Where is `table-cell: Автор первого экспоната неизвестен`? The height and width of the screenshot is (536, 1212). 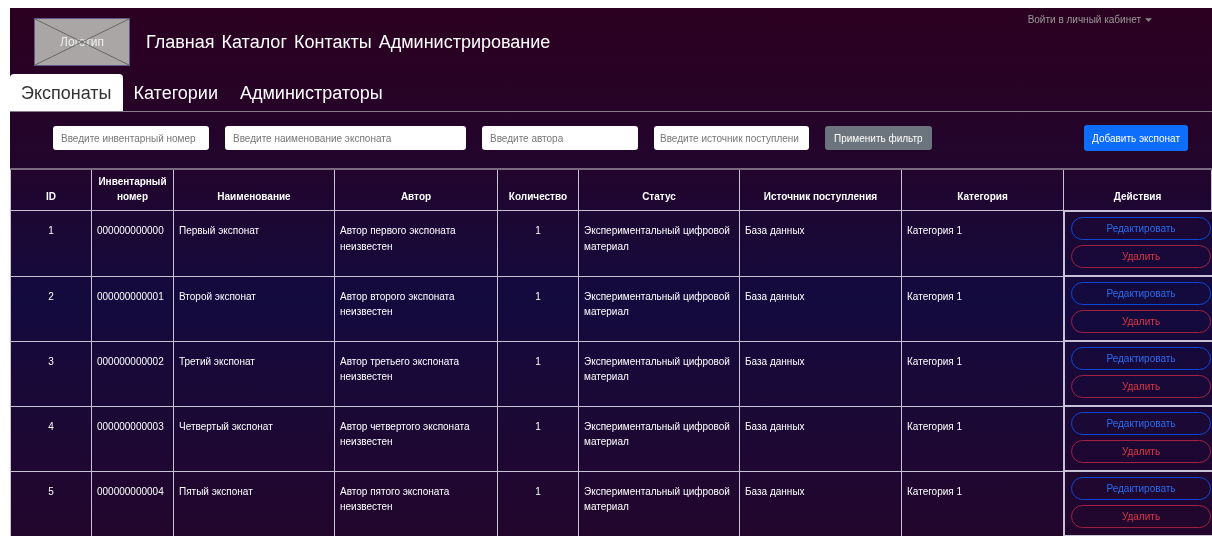
table-cell: Автор первого экспоната неизвестен is located at coordinates (416, 243).